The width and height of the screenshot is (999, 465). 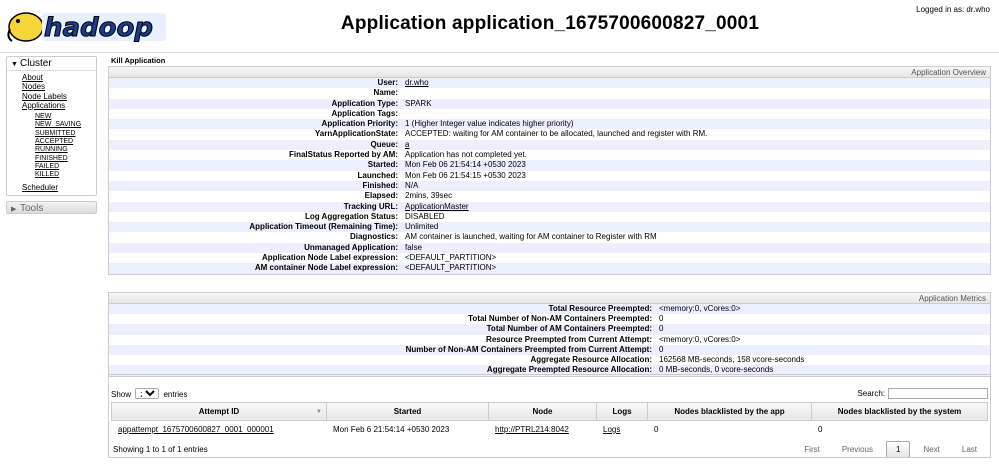 What do you see at coordinates (611, 429) in the screenshot?
I see `logs-link: Logs` at bounding box center [611, 429].